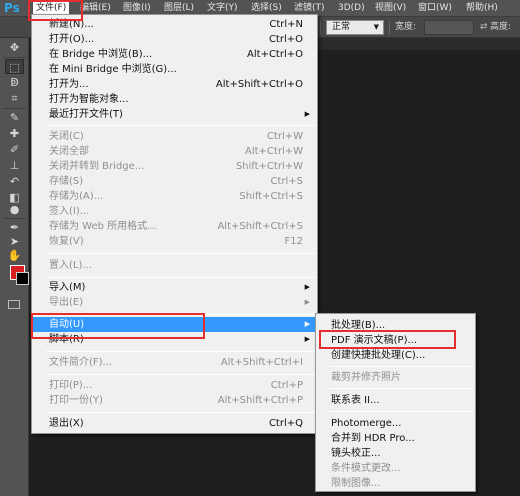 The image size is (520, 496). Describe the element at coordinates (174, 54) in the screenshot. I see `menu-item-browse-in-bridge: 在 Bridge 中浏览(B)... Alt+Ctrl+O` at that location.